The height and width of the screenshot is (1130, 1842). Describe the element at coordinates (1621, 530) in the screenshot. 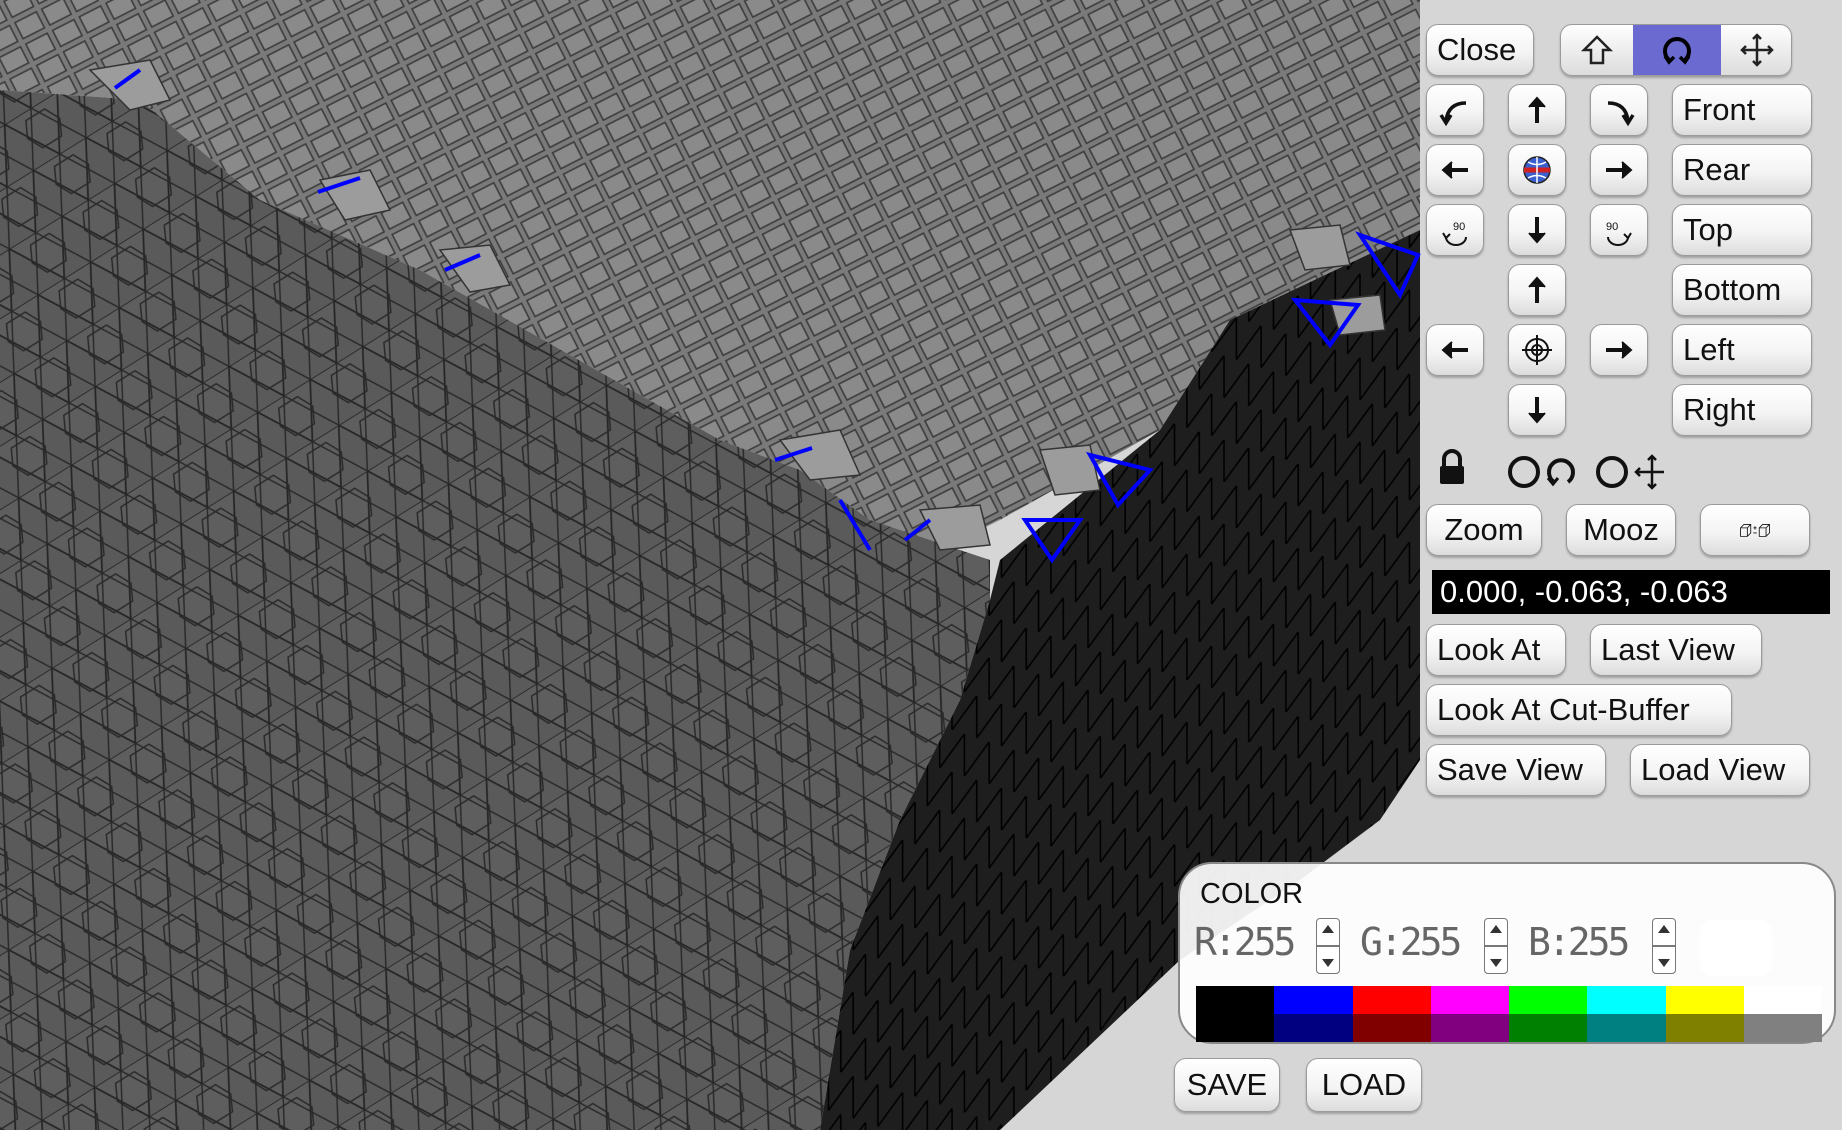

I see `mooz-button: Mooz` at that location.